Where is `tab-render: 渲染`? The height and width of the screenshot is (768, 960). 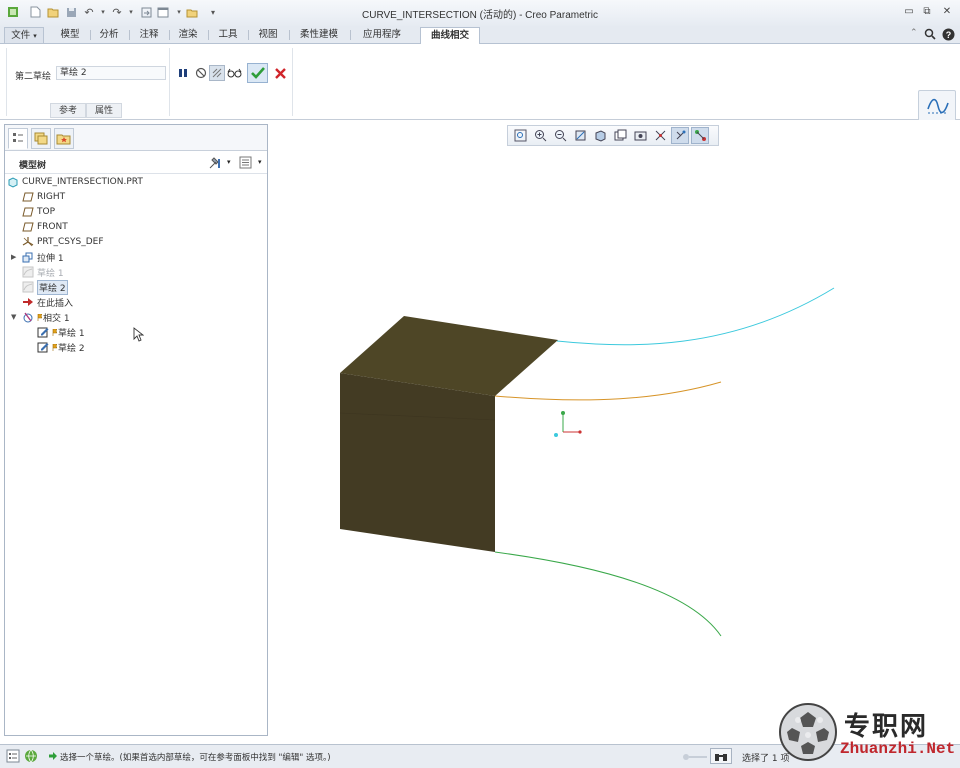
tab-render: 渲染 is located at coordinates (188, 35).